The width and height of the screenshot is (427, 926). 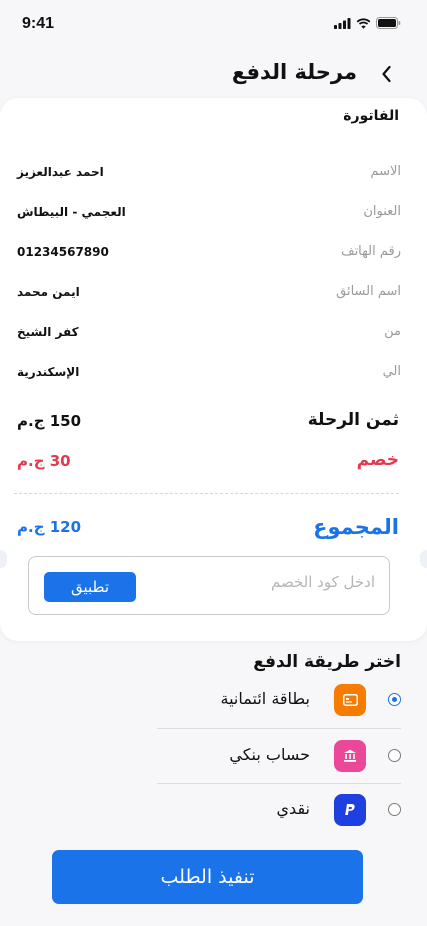 I want to click on chevron-right-icon, so click(x=386, y=74).